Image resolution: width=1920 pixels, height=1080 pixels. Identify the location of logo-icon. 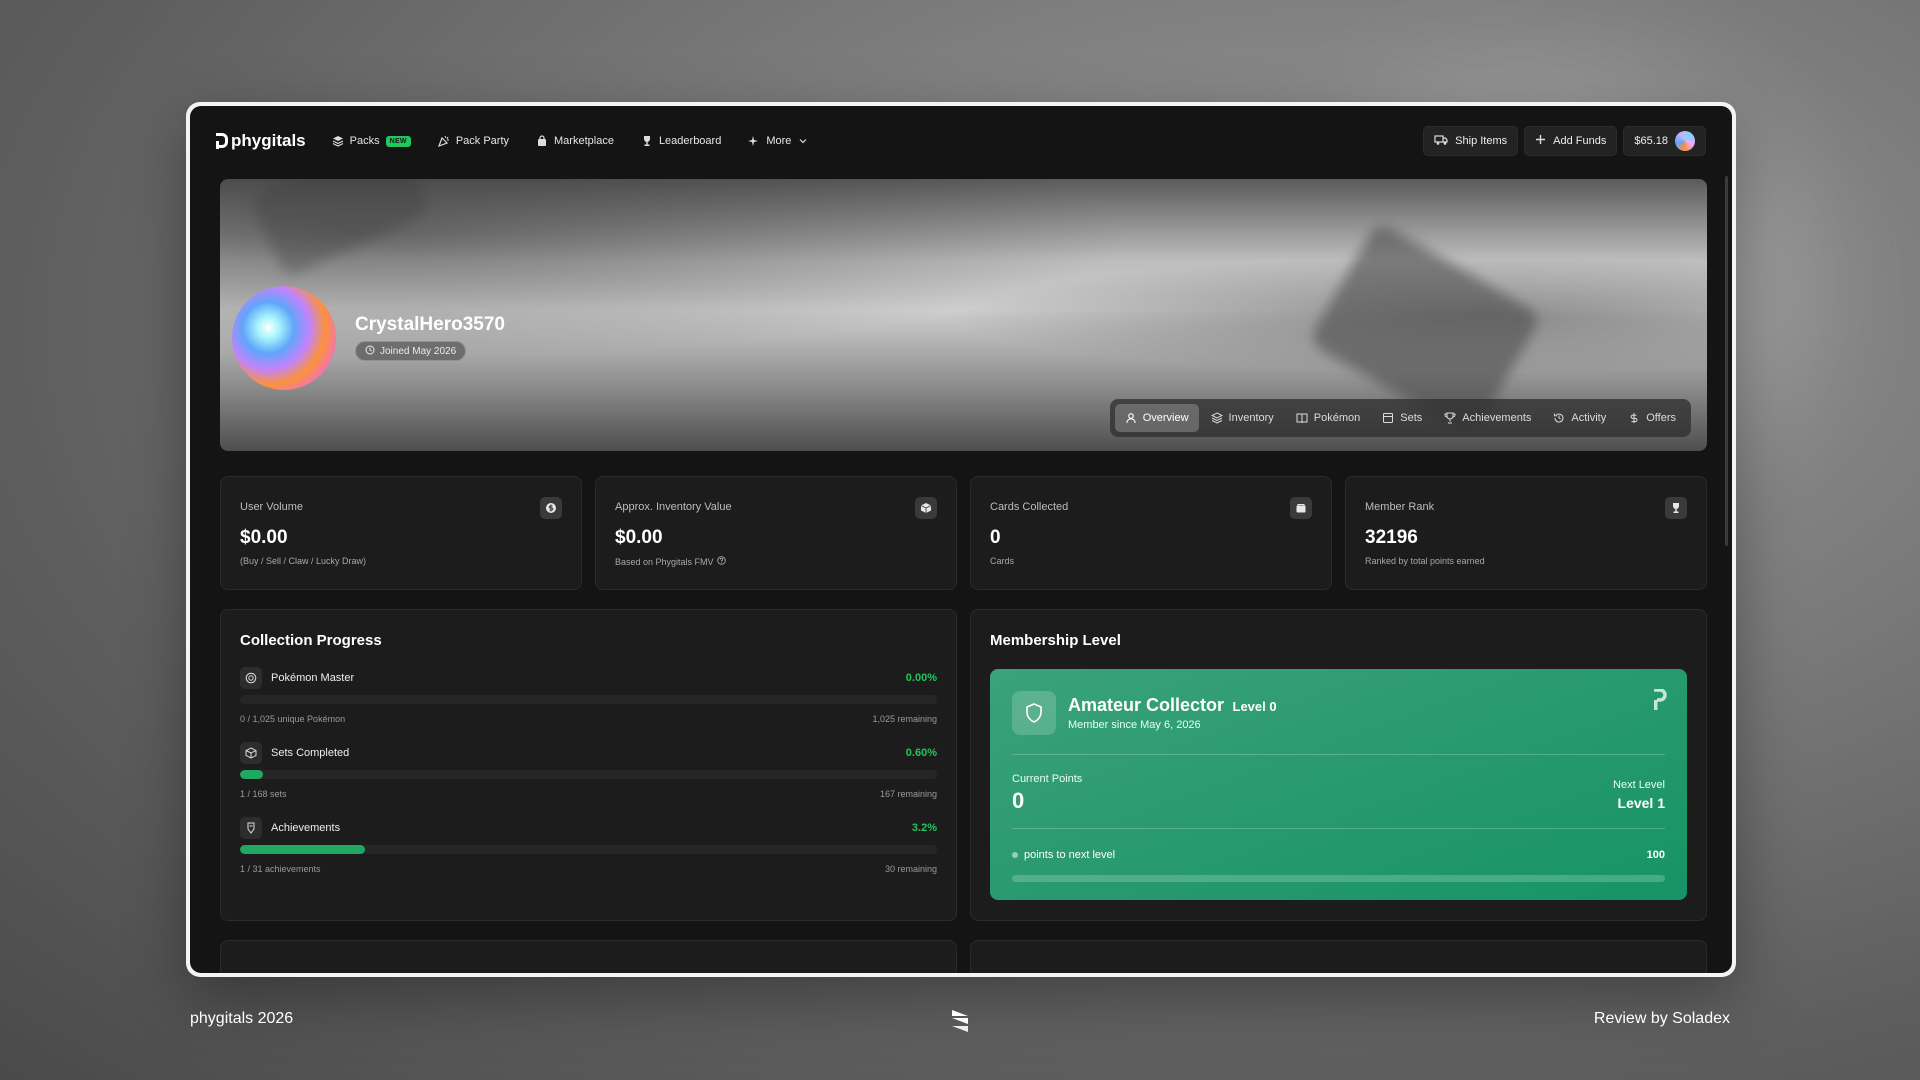
(222, 141).